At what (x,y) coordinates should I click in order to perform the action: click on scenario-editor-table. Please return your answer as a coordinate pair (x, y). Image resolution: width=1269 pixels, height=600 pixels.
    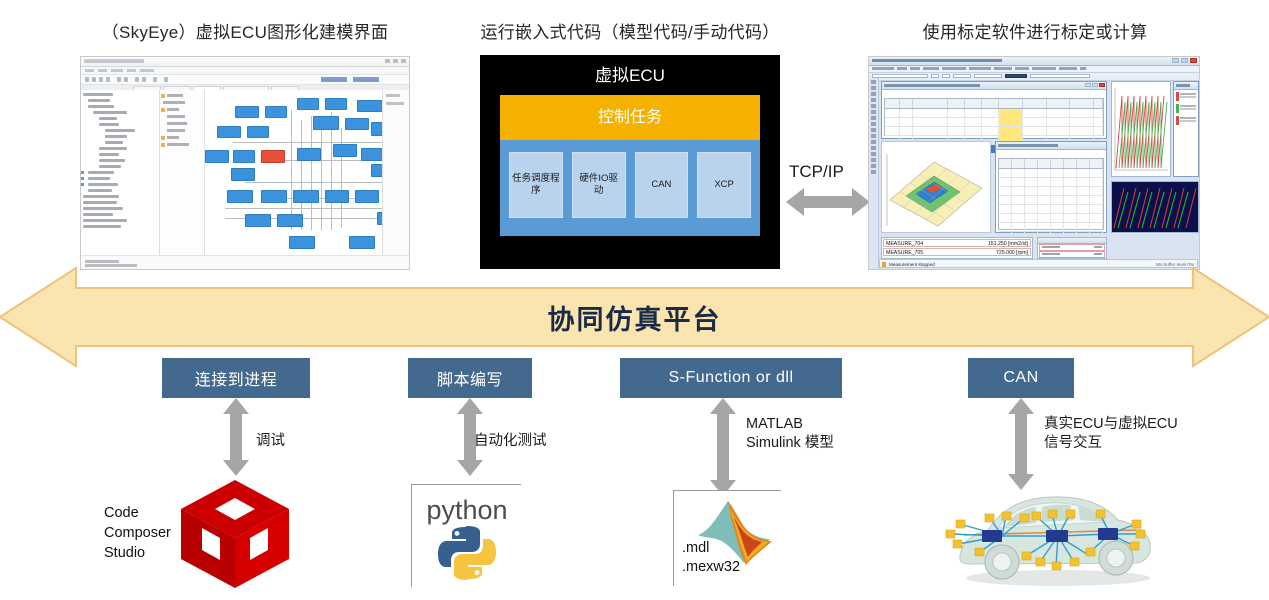
    Looking at the image, I should click on (994, 126).